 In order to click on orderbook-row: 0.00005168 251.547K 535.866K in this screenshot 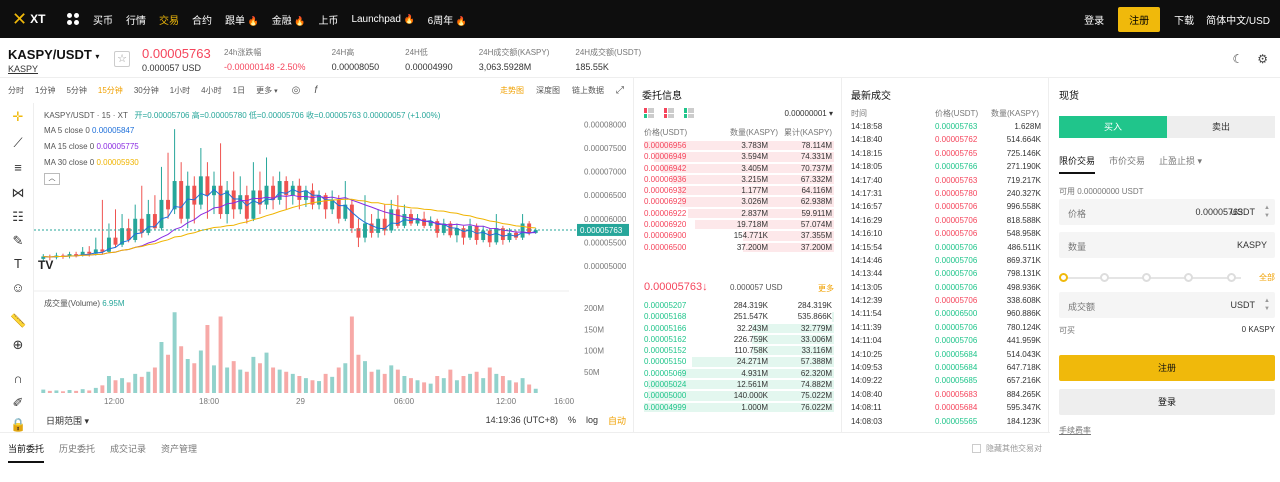, I will do `click(739, 316)`.